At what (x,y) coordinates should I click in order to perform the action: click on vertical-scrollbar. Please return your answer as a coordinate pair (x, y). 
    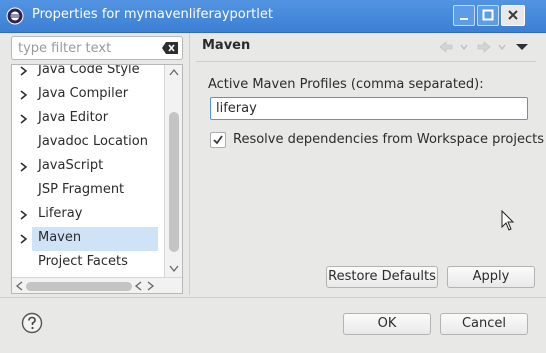
    Looking at the image, I should click on (173, 171).